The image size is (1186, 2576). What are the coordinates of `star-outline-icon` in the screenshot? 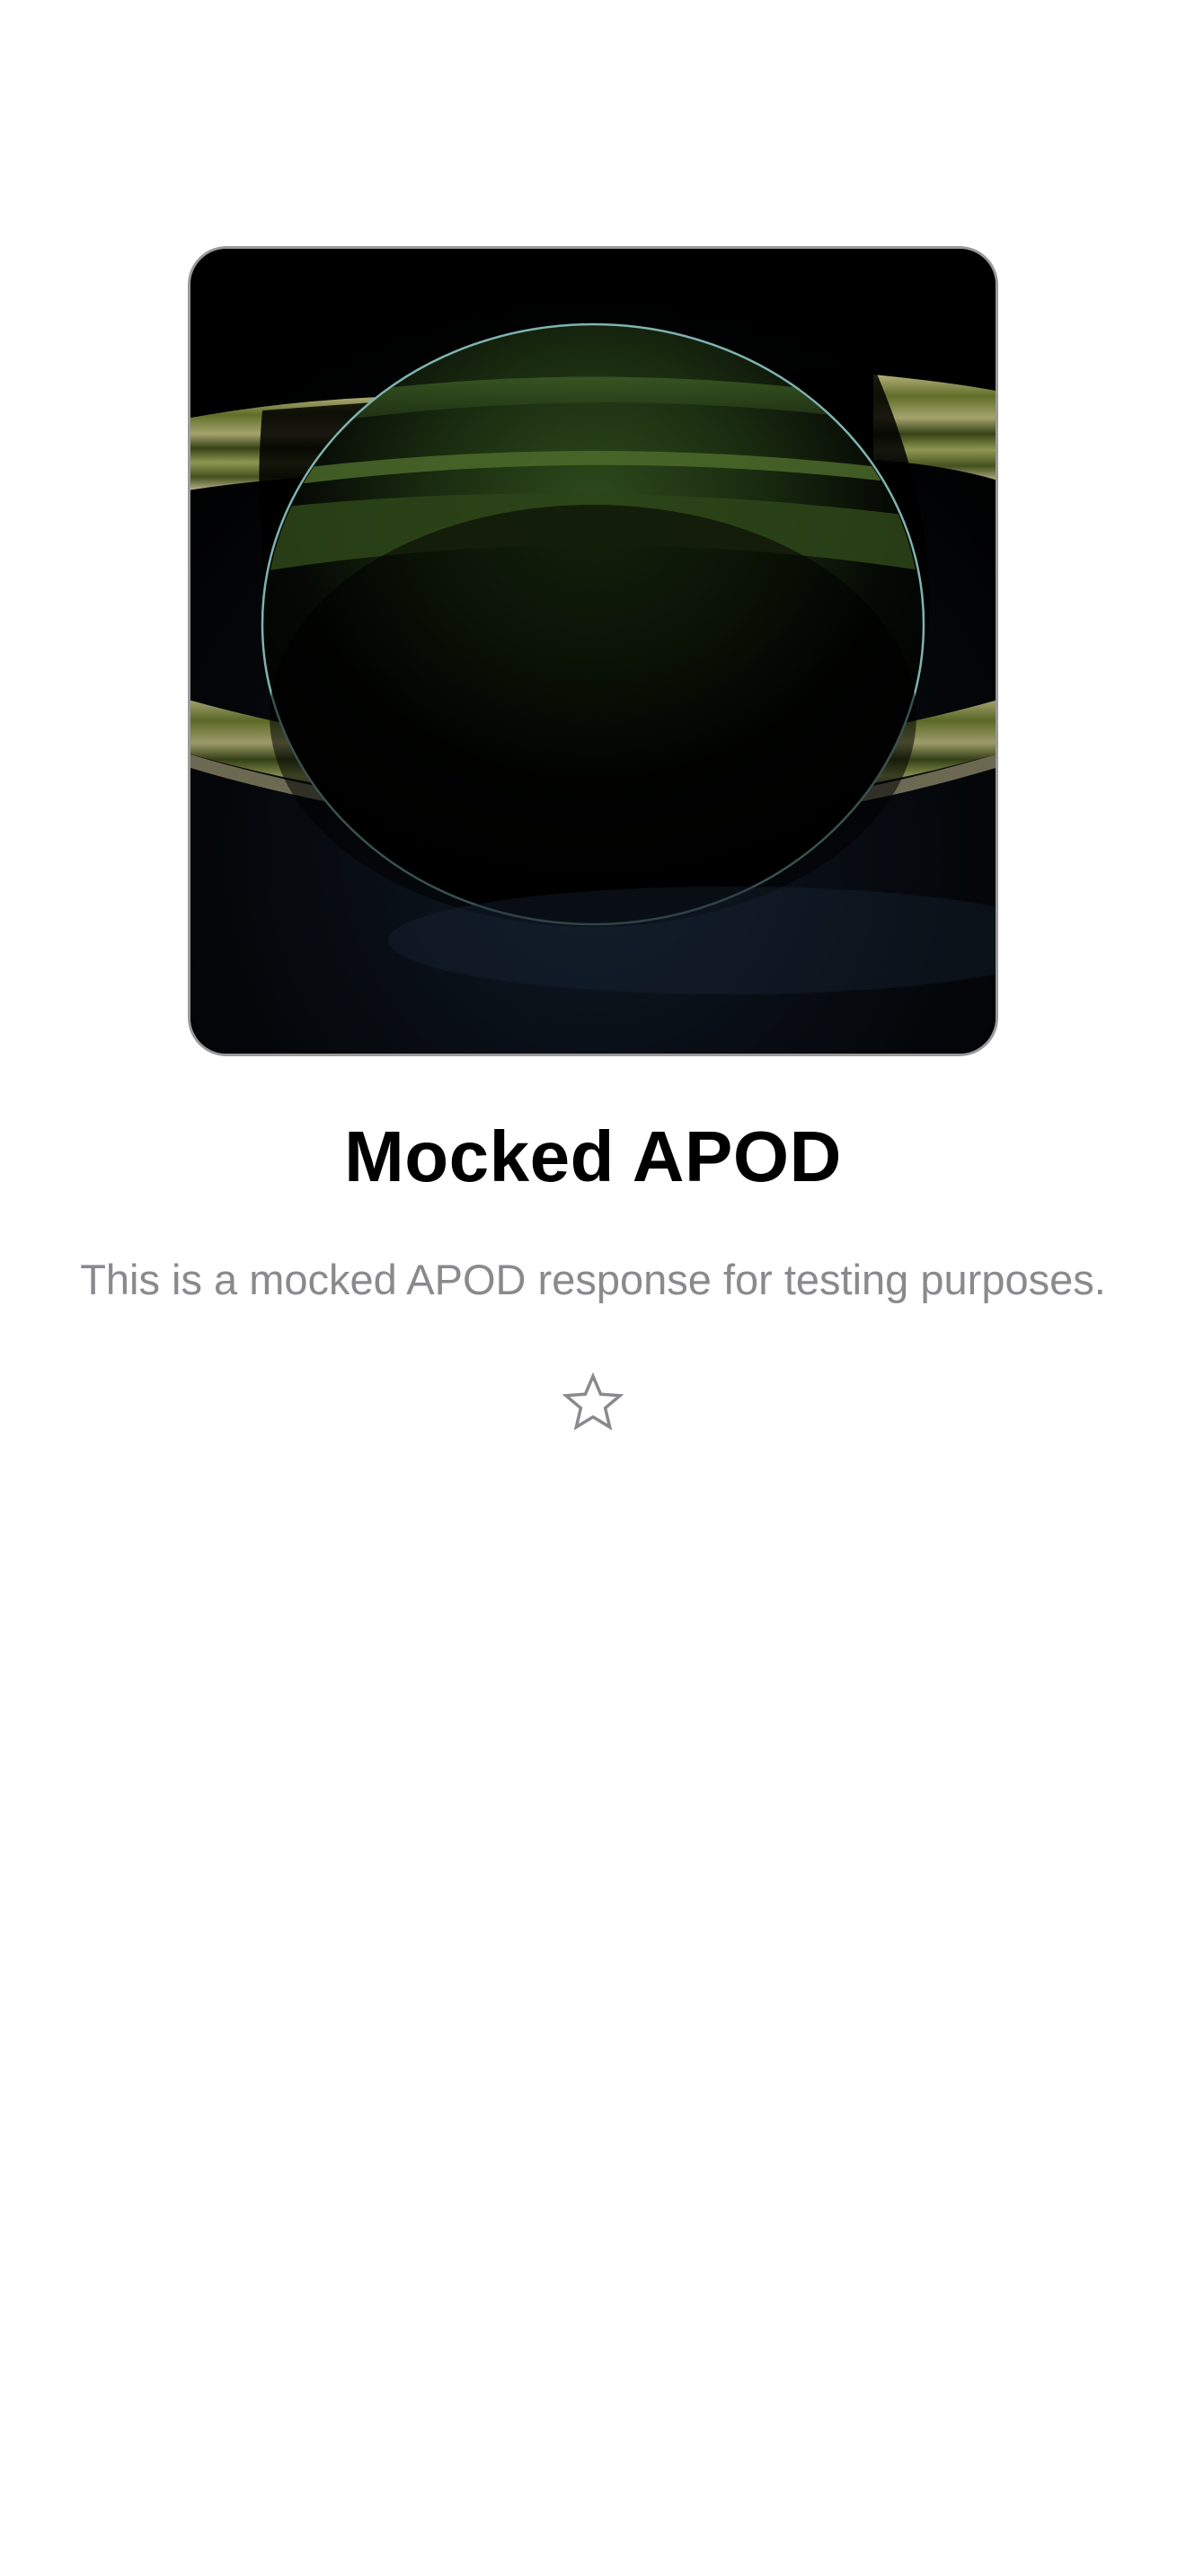 It's located at (593, 1401).